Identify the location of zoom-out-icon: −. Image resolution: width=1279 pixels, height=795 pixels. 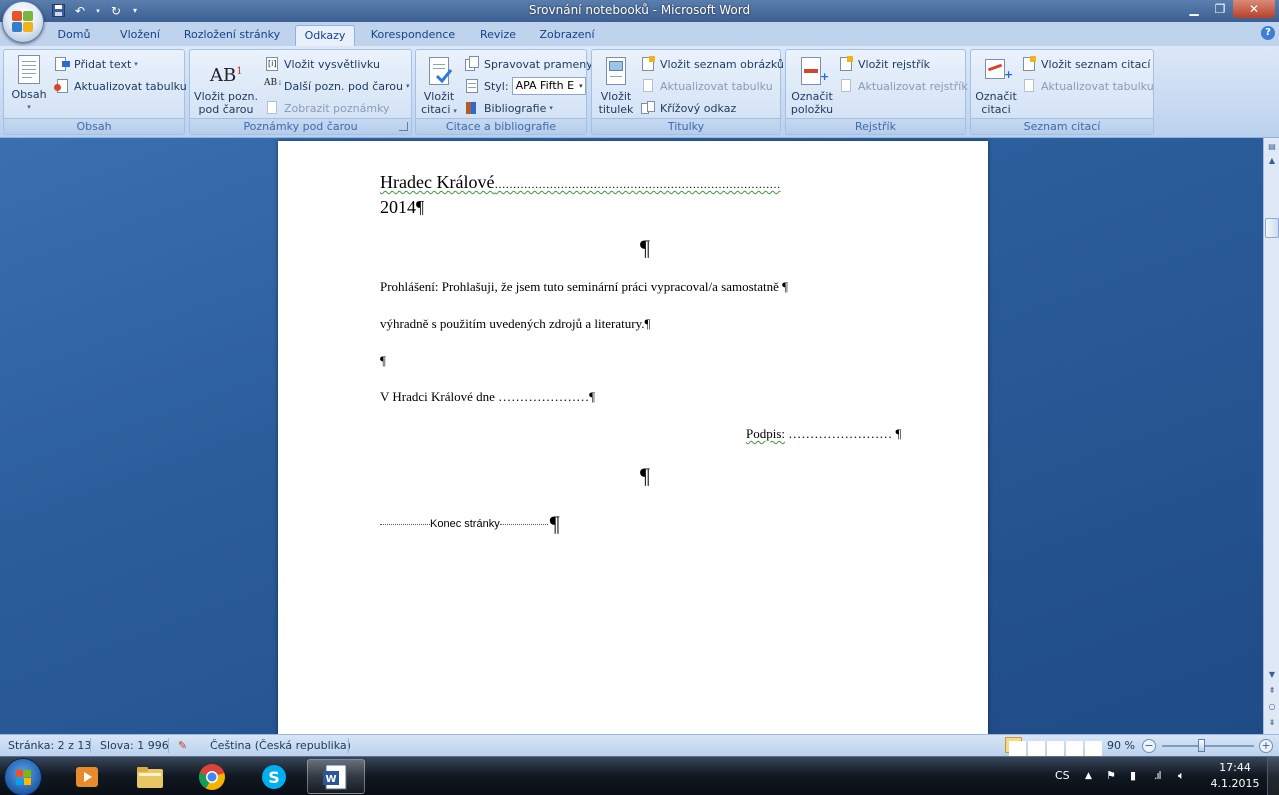
(1149, 746).